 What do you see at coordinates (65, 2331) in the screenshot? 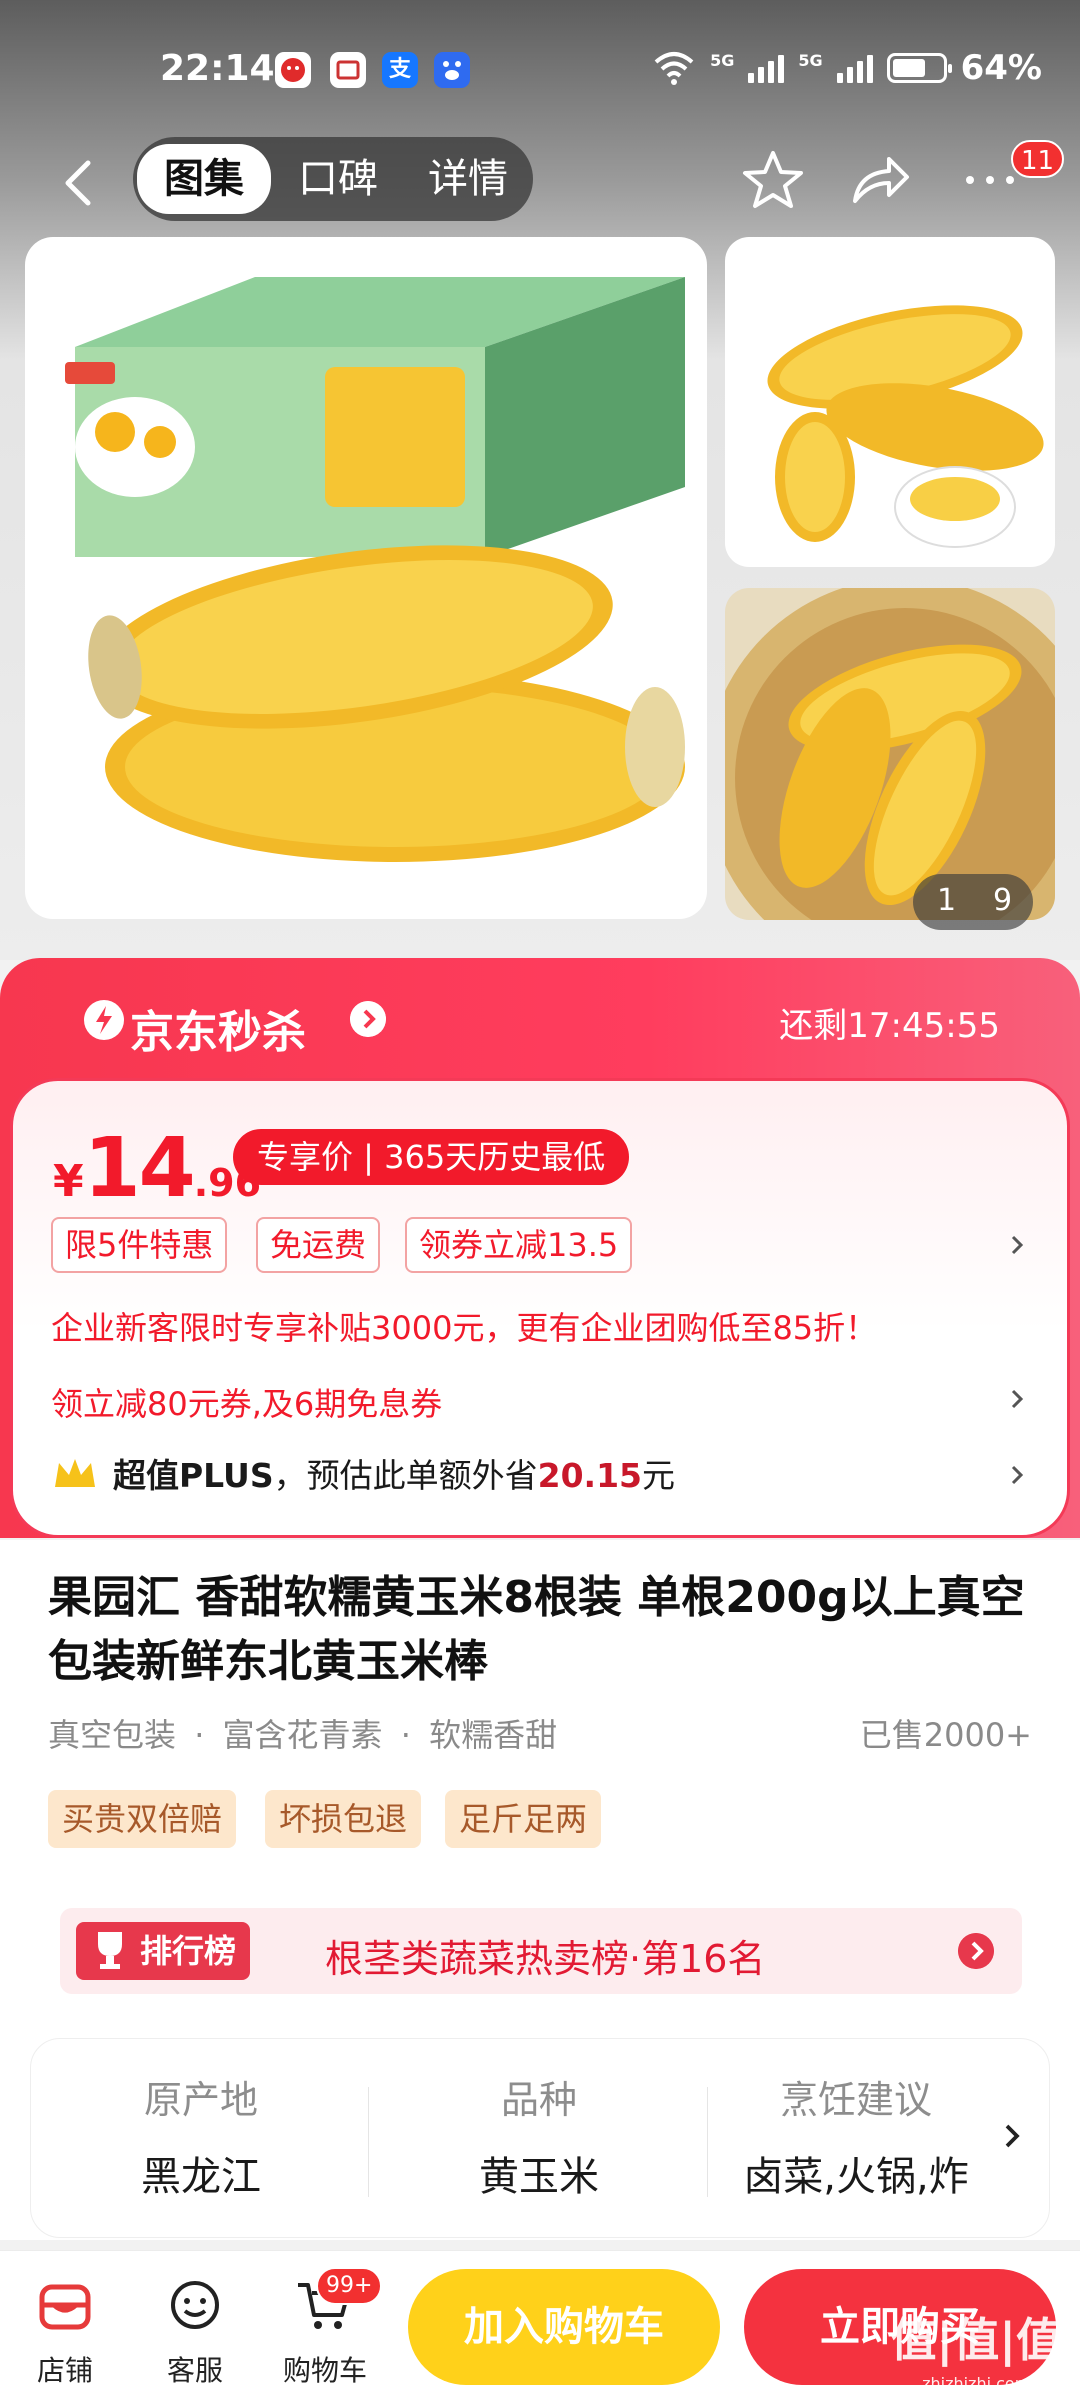
I see `shop-button: 店铺` at bounding box center [65, 2331].